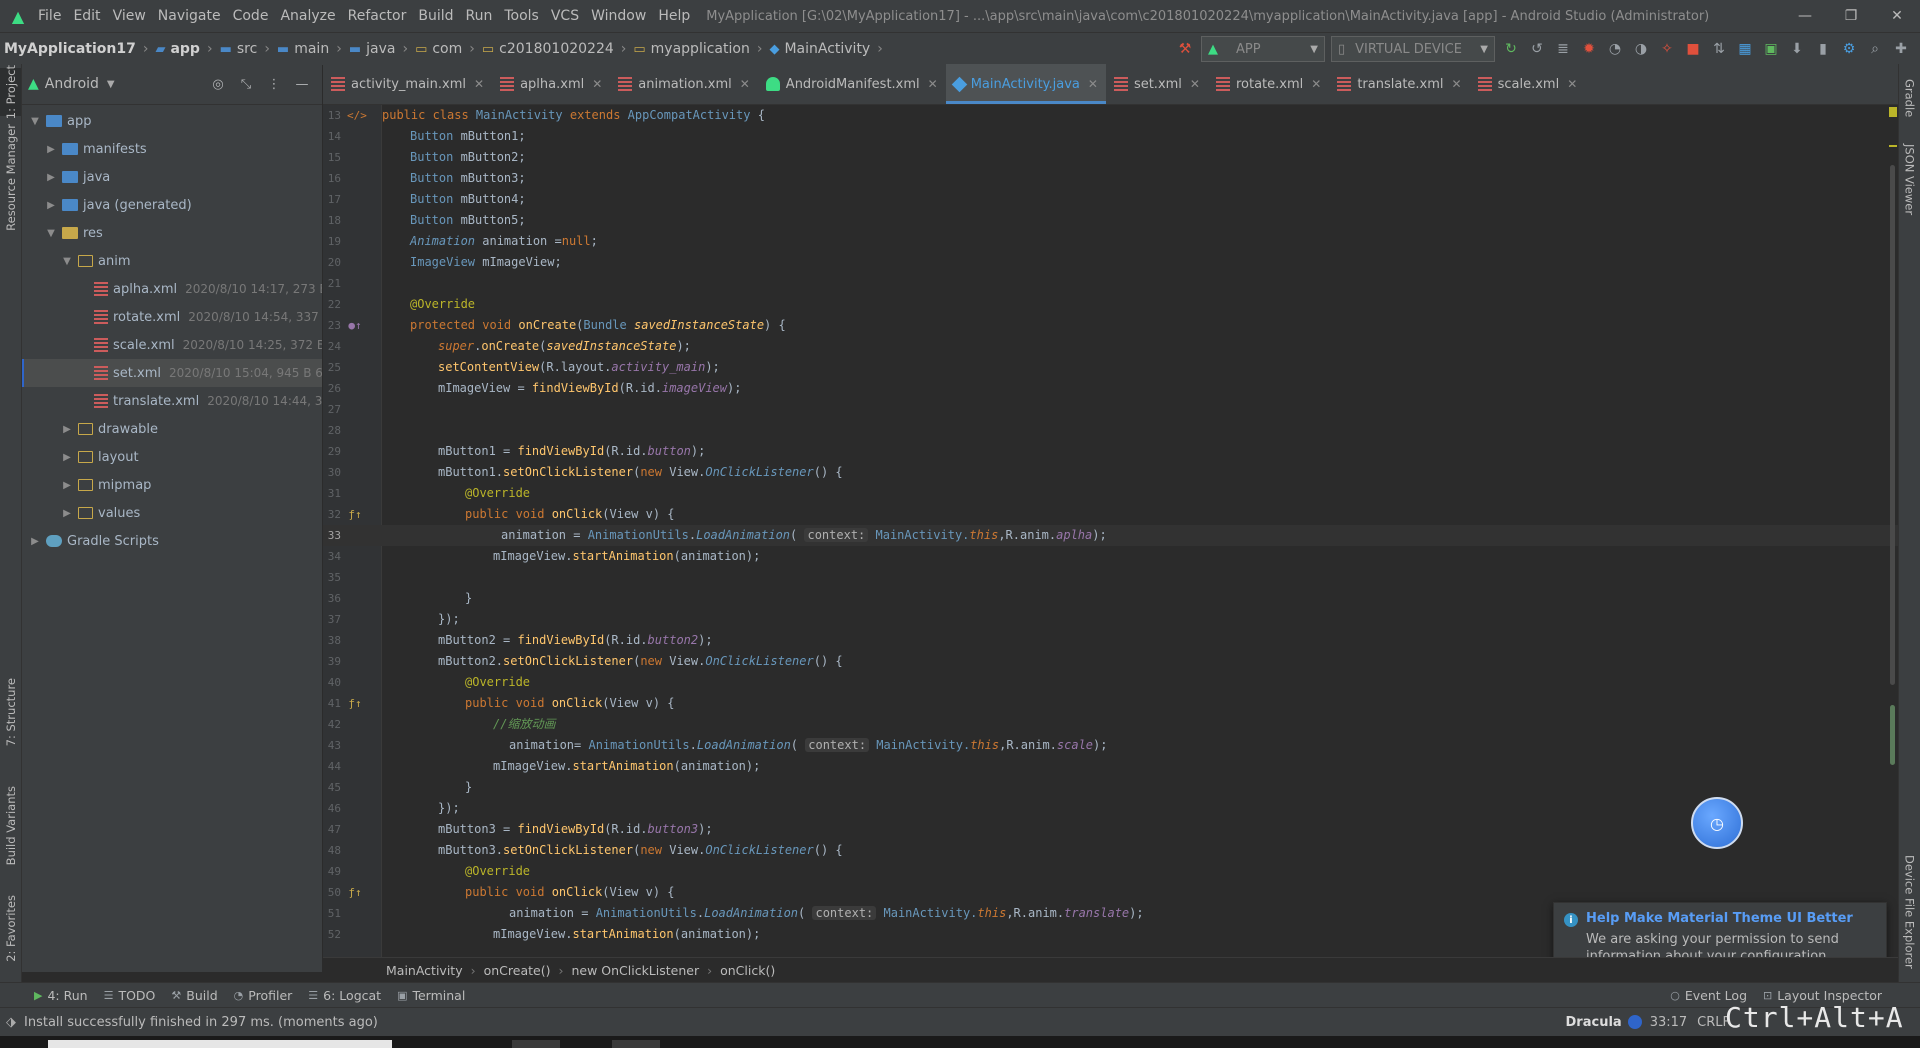 The width and height of the screenshot is (1920, 1048). I want to click on tab-gradle: Gradle, so click(1909, 98).